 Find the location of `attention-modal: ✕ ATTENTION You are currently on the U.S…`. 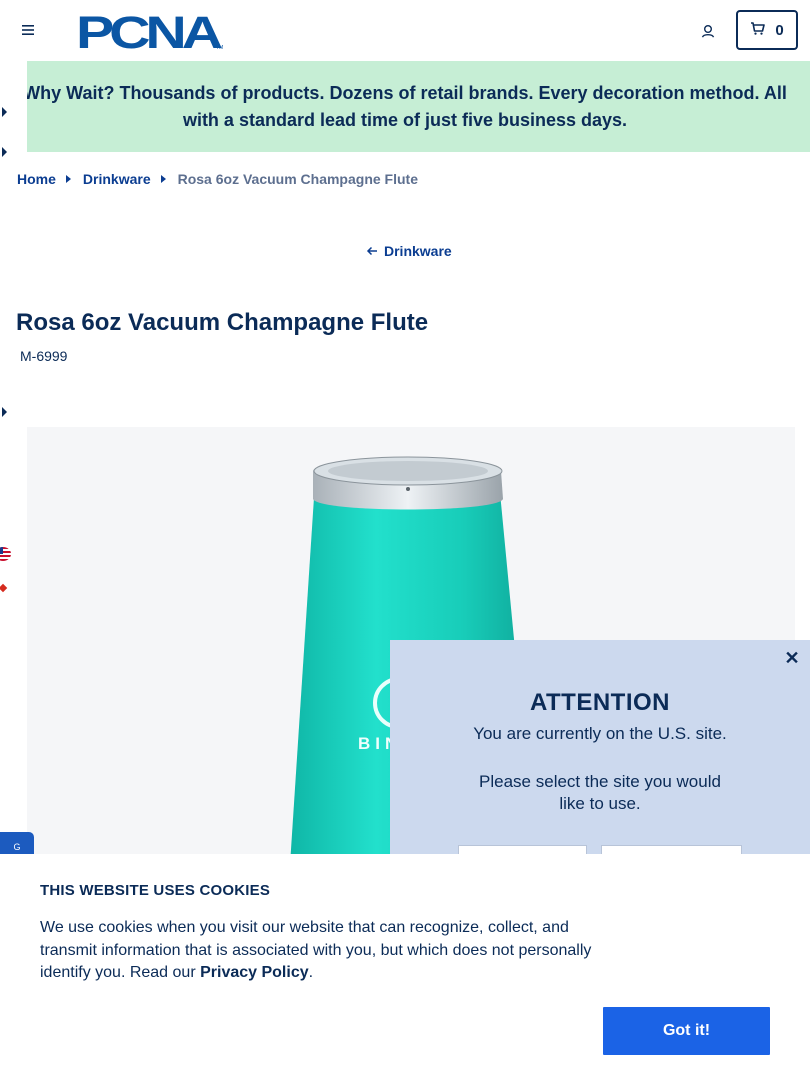

attention-modal: ✕ ATTENTION You are currently on the U.S… is located at coordinates (600, 762).